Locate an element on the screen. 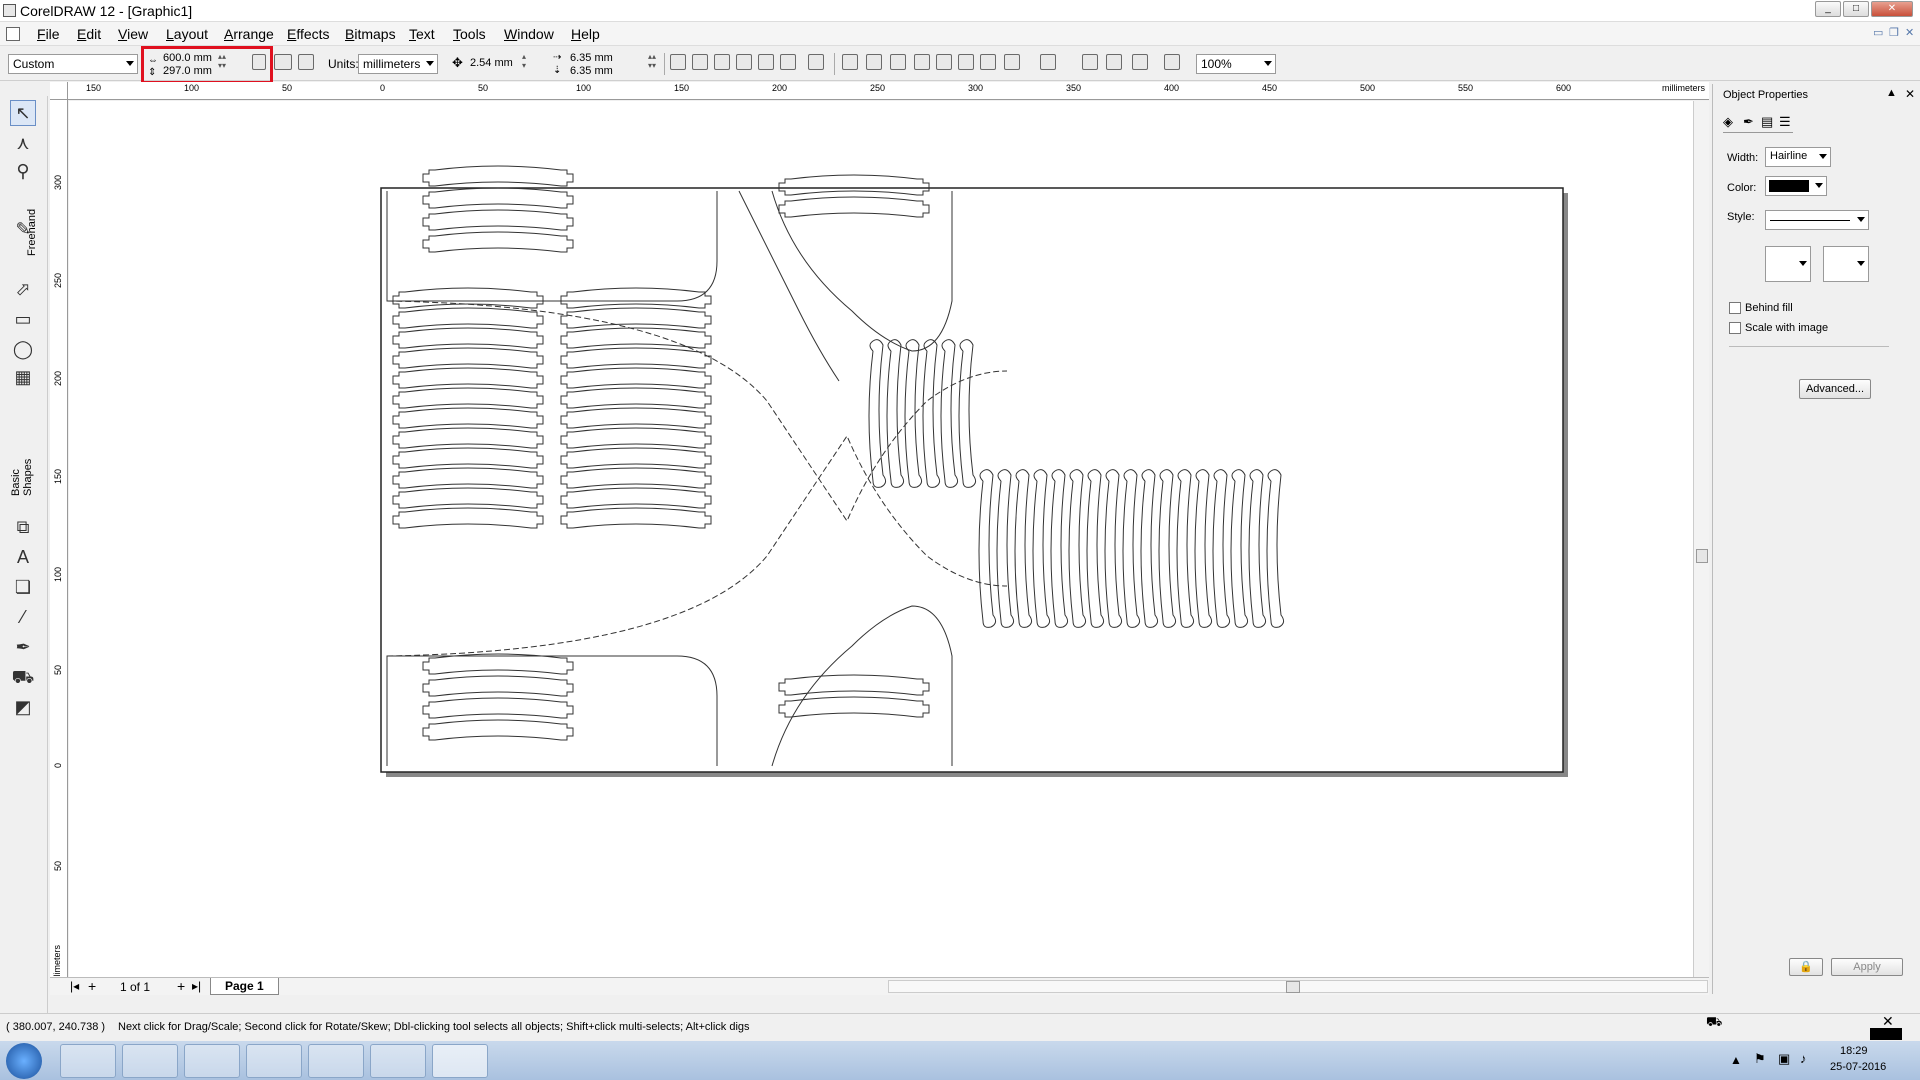 The width and height of the screenshot is (1920, 1080). print-icon is located at coordinates (922, 62).